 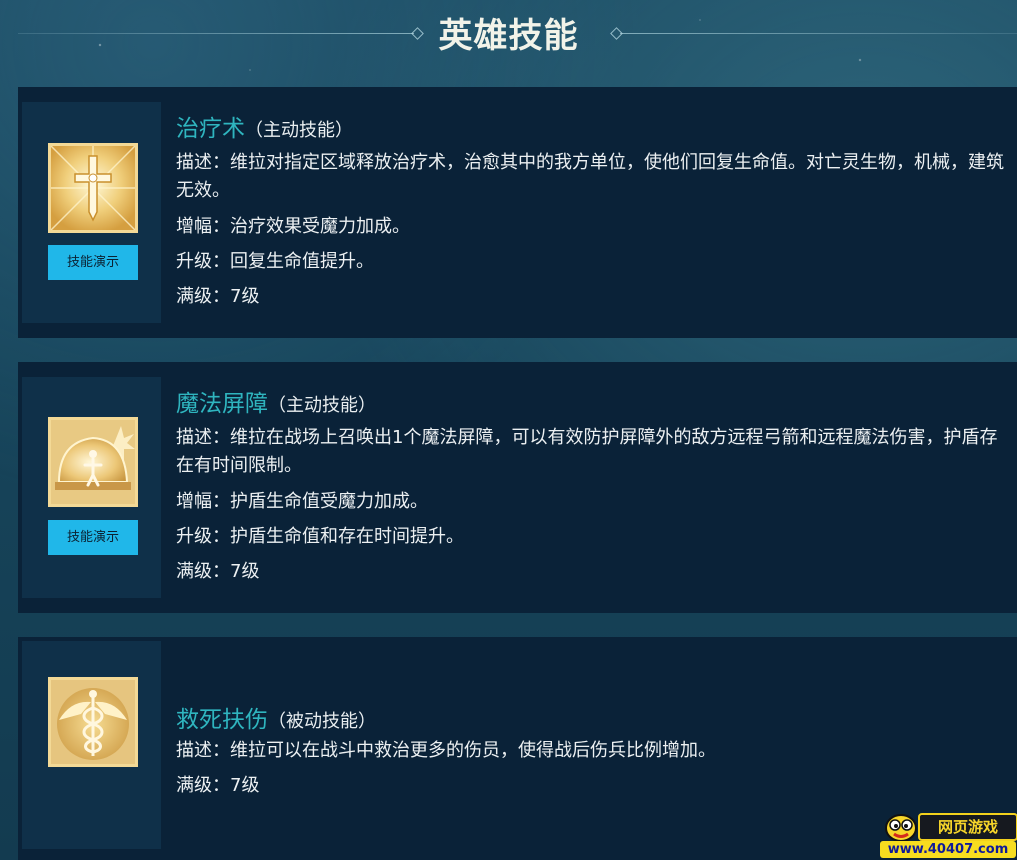 I want to click on watermark-label: 网页游戏, so click(x=967, y=827).